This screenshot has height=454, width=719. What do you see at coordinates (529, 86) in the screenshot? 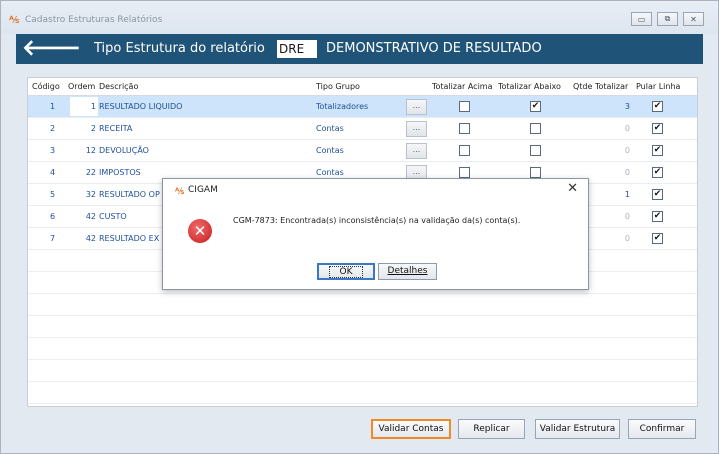
I see `col-totalizar-abaixo: Totalizar Abaixo` at bounding box center [529, 86].